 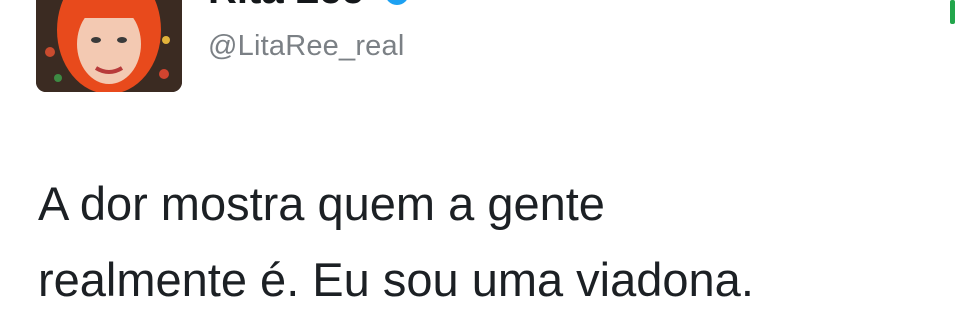 What do you see at coordinates (397, 2) in the screenshot?
I see `verified-badge-icon` at bounding box center [397, 2].